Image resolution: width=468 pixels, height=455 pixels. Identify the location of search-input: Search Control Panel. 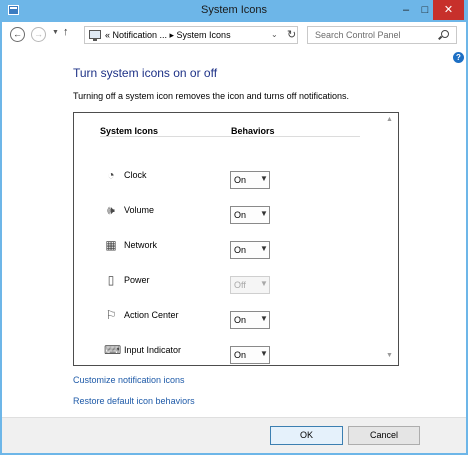
(358, 35).